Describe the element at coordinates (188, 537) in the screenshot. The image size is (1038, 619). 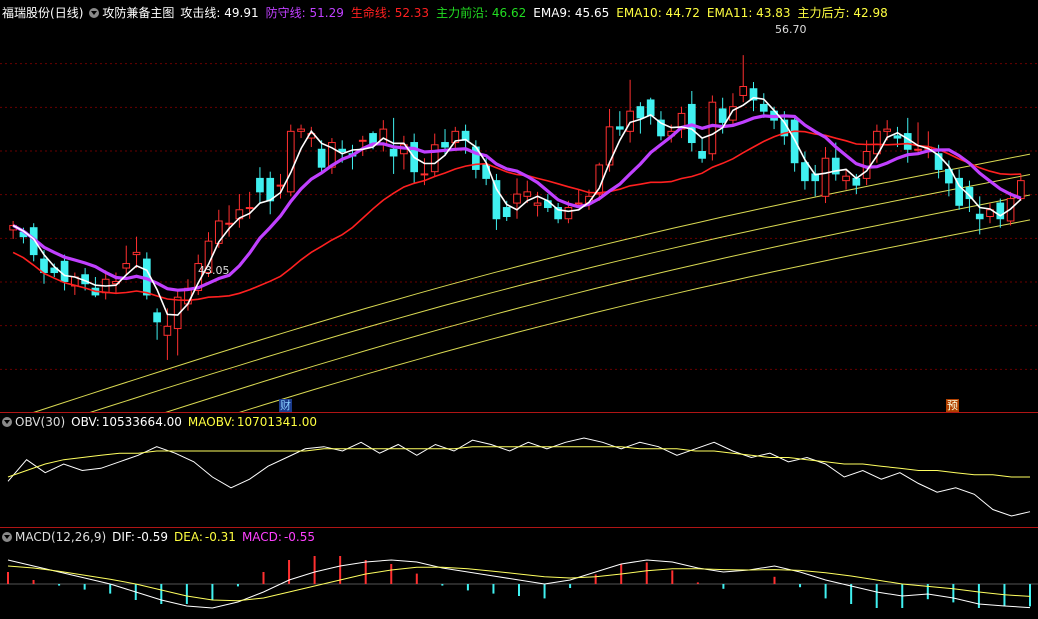
I see `dea-label: DEA:` at that location.